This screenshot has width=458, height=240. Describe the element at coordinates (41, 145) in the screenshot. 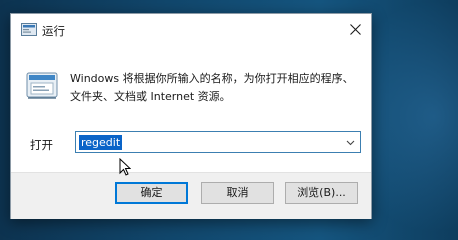

I see `open-label: 打开` at that location.